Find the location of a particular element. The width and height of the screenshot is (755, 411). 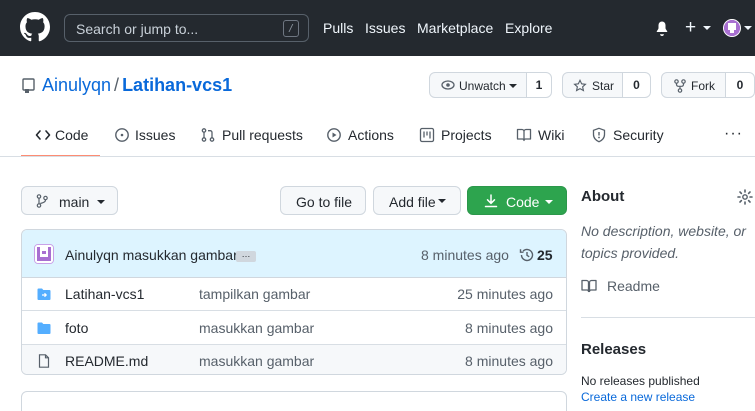

file-row: README.md masukkan gambar 8 minutes ago is located at coordinates (294, 359).